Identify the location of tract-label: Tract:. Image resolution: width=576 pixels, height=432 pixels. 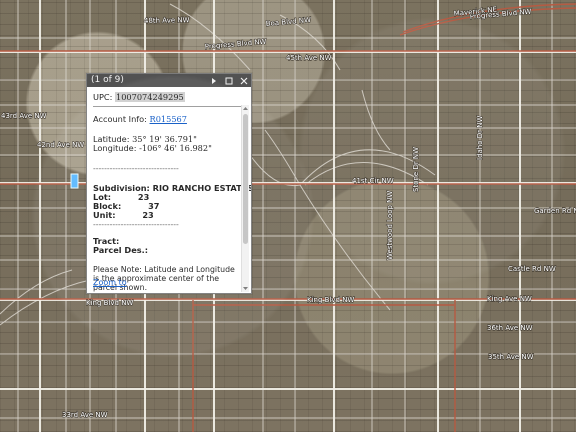
(106, 241).